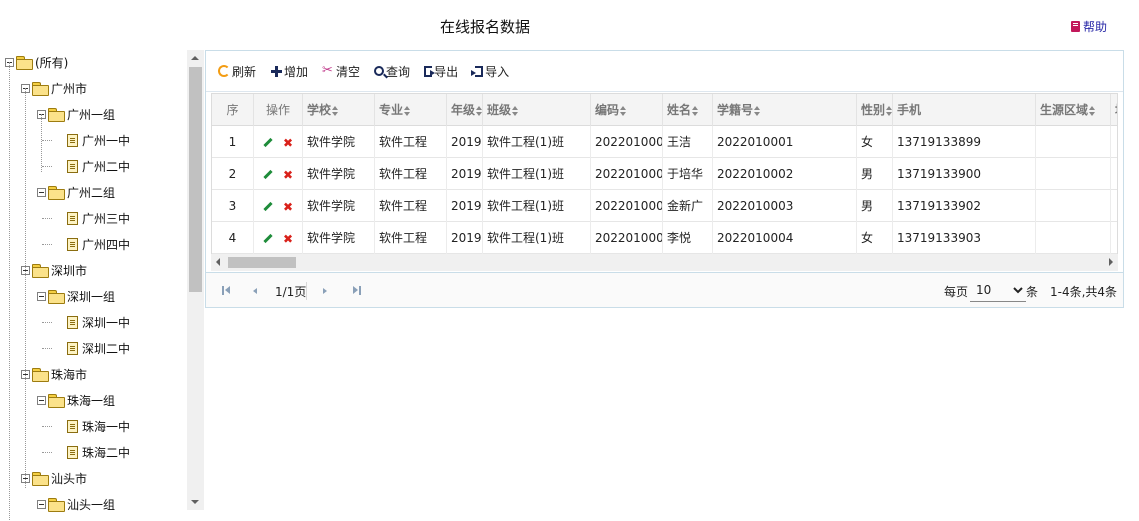 The height and width of the screenshot is (521, 1139). What do you see at coordinates (537, 110) in the screenshot?
I see `column-header: 班级` at bounding box center [537, 110].